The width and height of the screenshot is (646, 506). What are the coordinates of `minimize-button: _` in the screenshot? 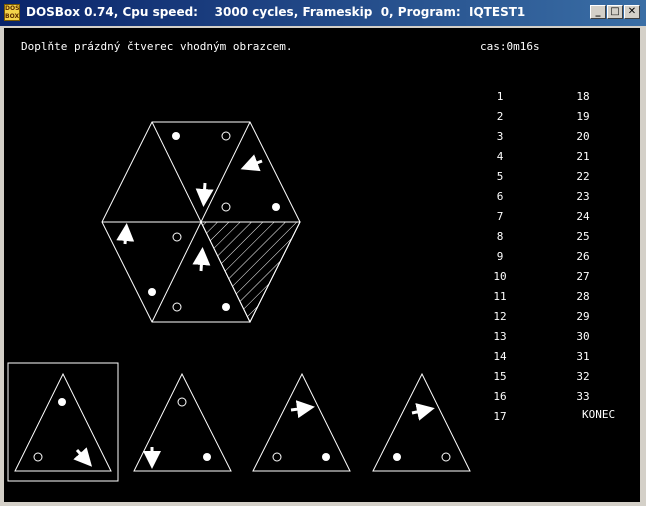 It's located at (598, 12).